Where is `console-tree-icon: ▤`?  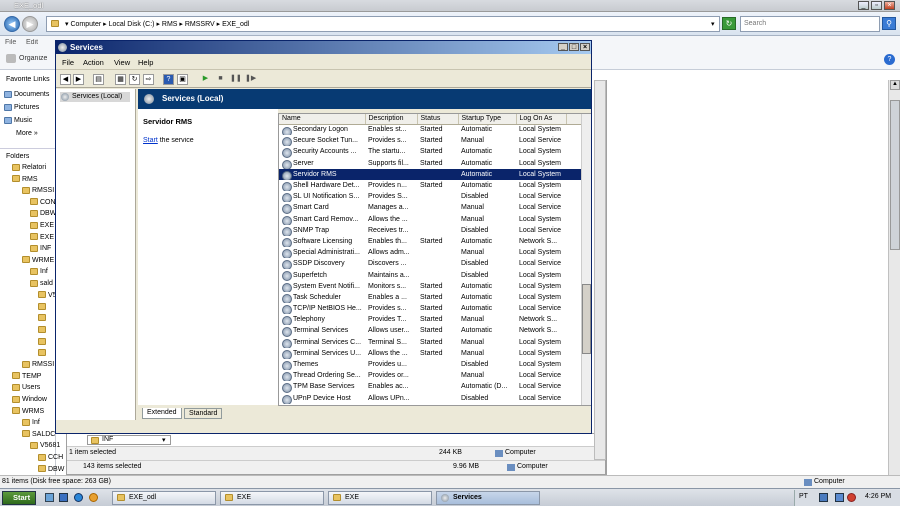
console-tree-icon: ▤ is located at coordinates (98, 79).